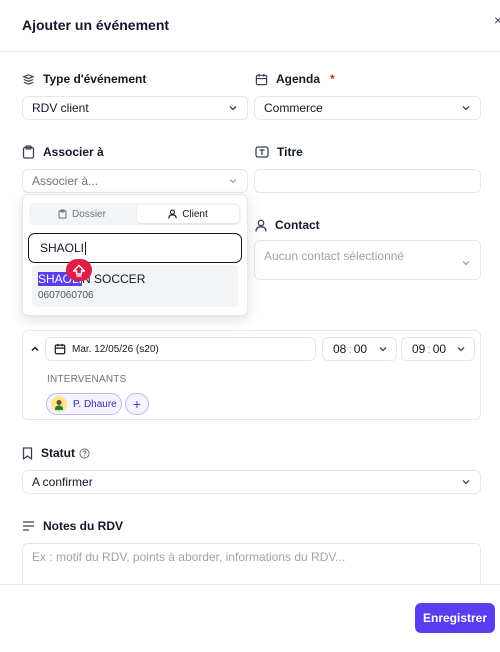 This screenshot has height=652, width=500. What do you see at coordinates (367, 181) in the screenshot?
I see `titre-input` at bounding box center [367, 181].